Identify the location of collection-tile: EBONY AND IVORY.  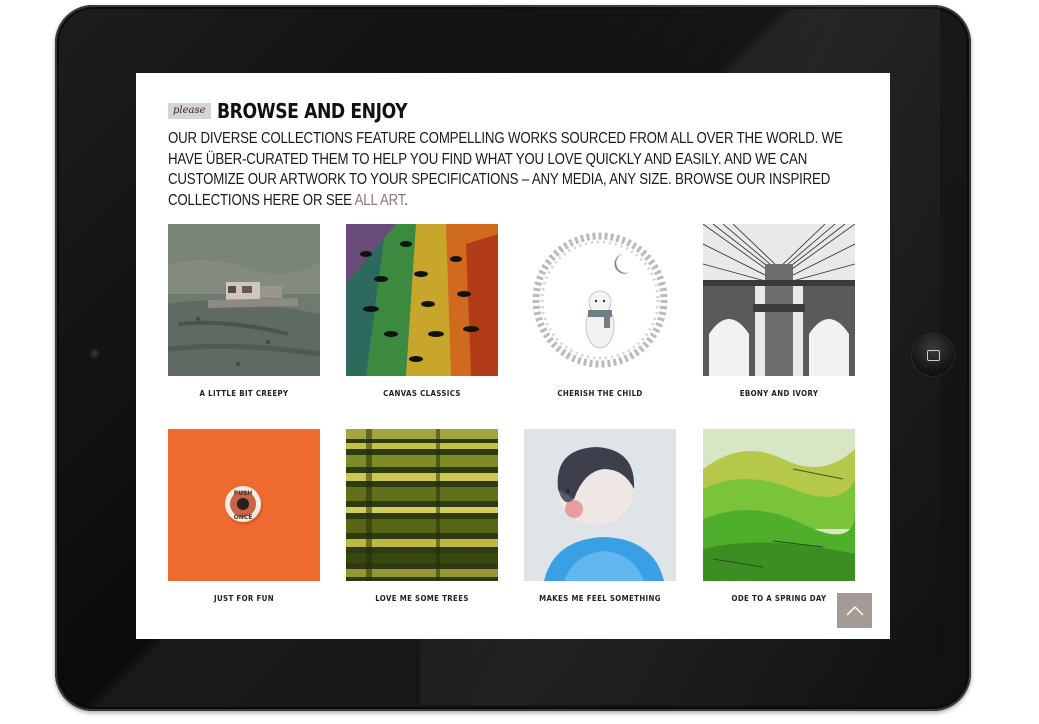
(779, 311).